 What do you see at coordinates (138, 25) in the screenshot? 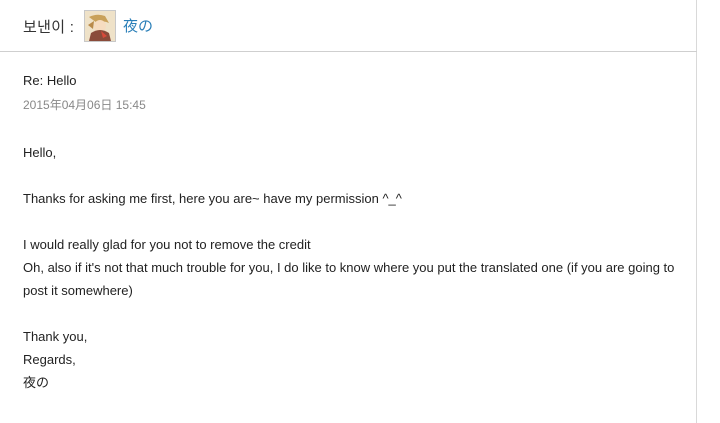
I see `sender-name-link: 夜の` at bounding box center [138, 25].